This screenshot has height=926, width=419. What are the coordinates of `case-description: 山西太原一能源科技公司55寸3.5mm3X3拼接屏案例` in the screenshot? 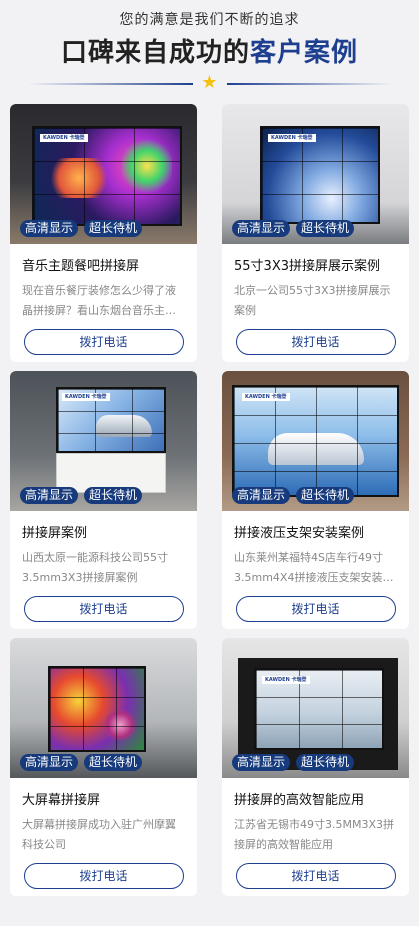 It's located at (95, 567).